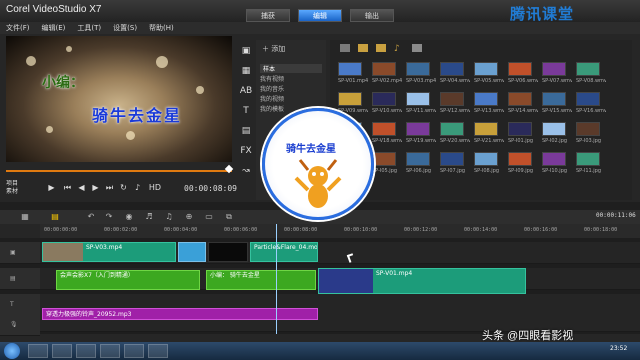  What do you see at coordinates (246, 51) in the screenshot?
I see `media-icon: ▣` at bounding box center [246, 51].